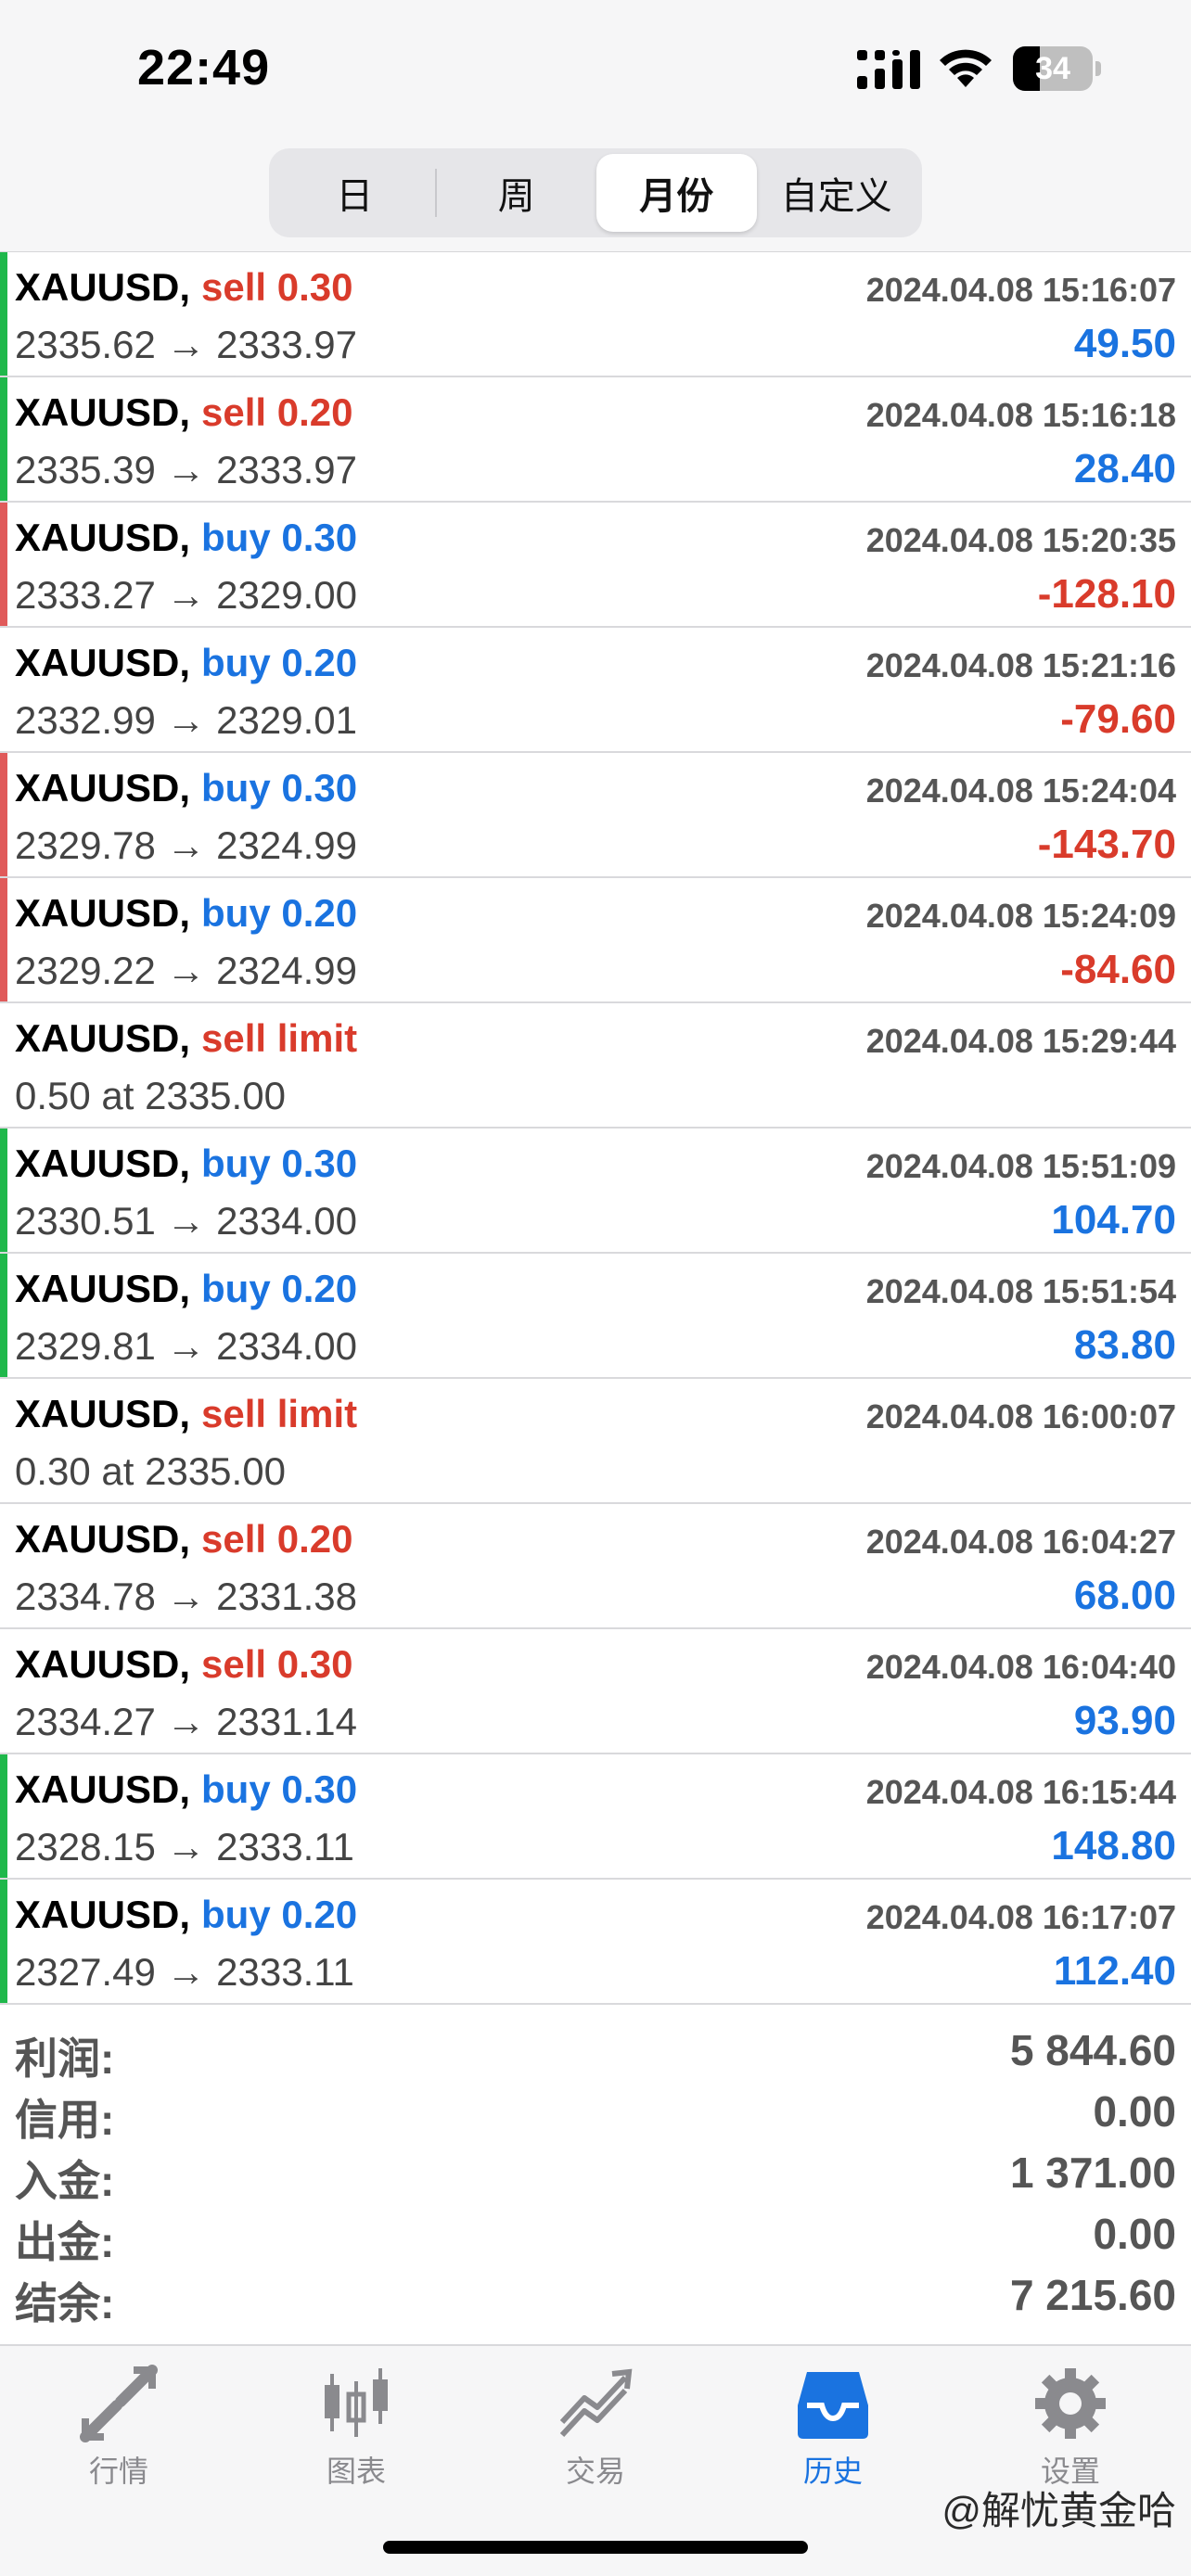  Describe the element at coordinates (1124, 468) in the screenshot. I see `deal-profit: 28.40` at that location.